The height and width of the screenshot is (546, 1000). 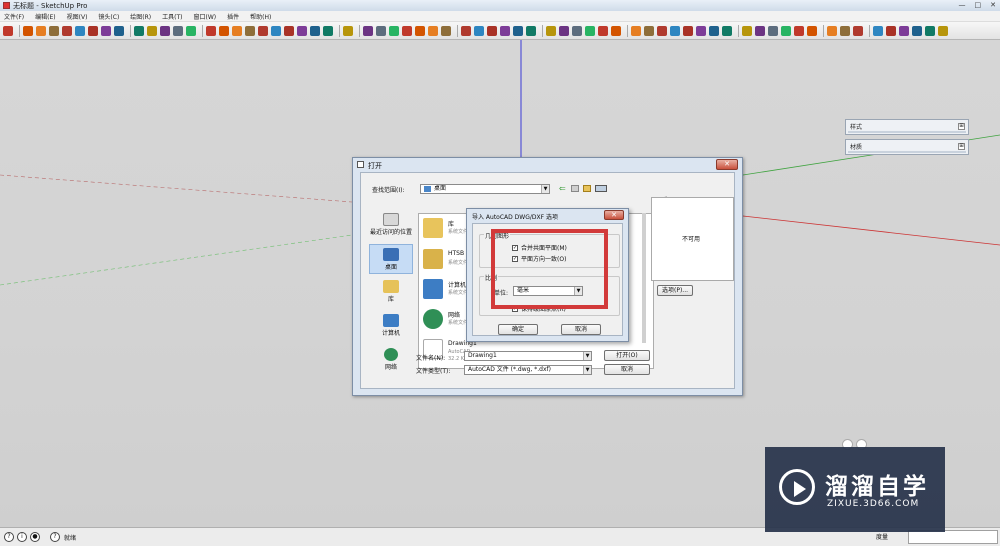 What do you see at coordinates (930, 30) in the screenshot?
I see `trim-icon` at bounding box center [930, 30].